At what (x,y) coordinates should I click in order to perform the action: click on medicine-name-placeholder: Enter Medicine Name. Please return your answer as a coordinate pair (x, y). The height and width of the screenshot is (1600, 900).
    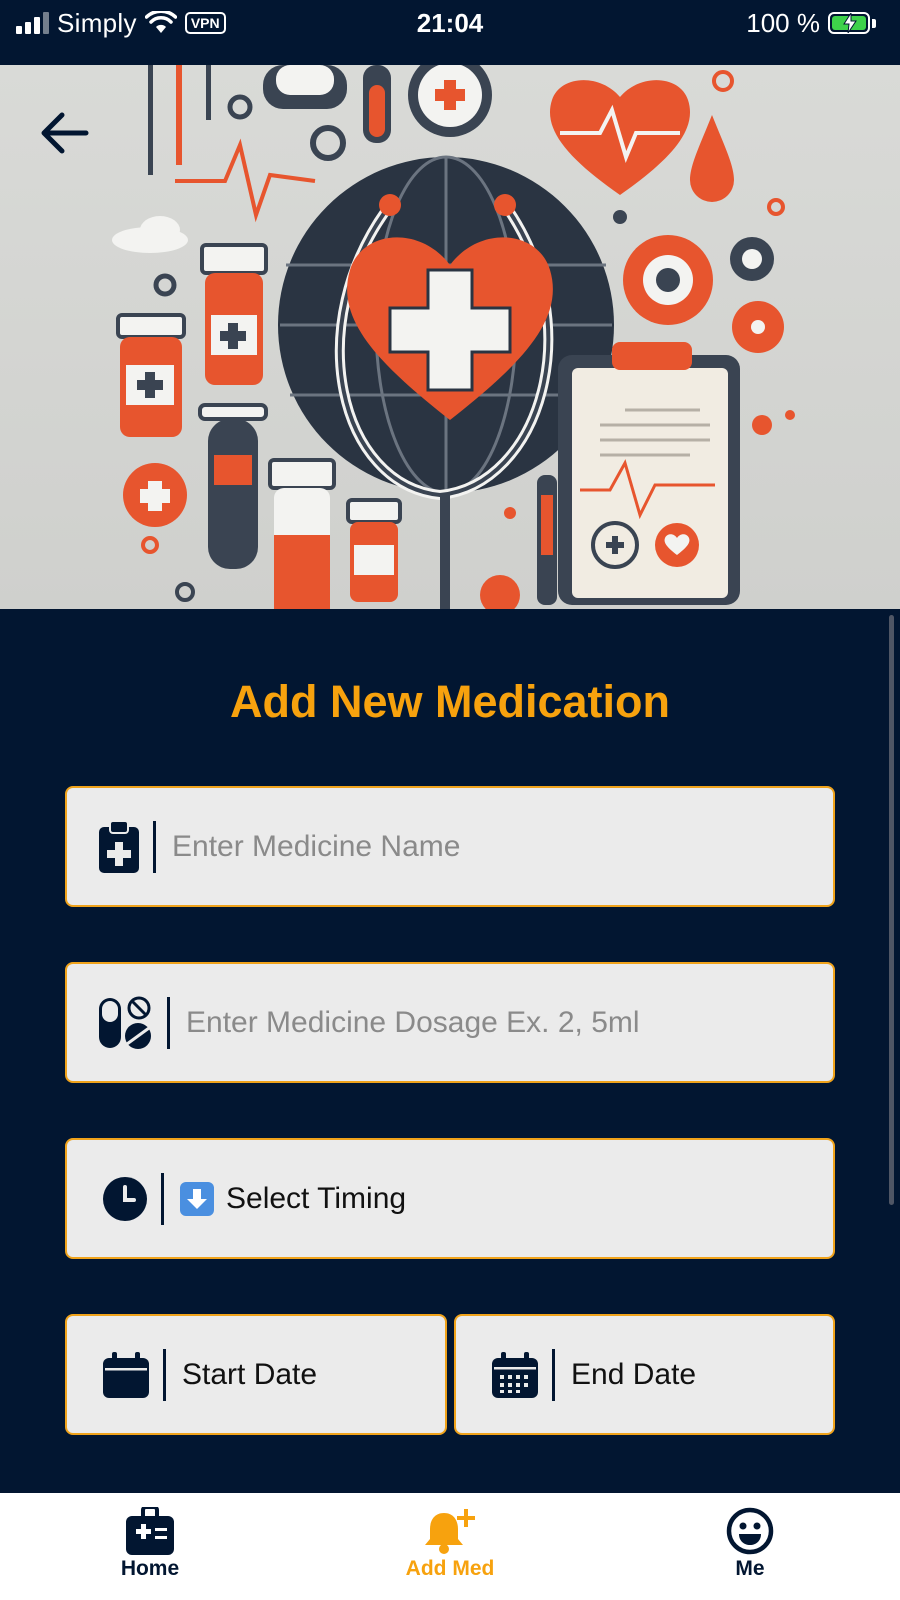
    Looking at the image, I should click on (316, 846).